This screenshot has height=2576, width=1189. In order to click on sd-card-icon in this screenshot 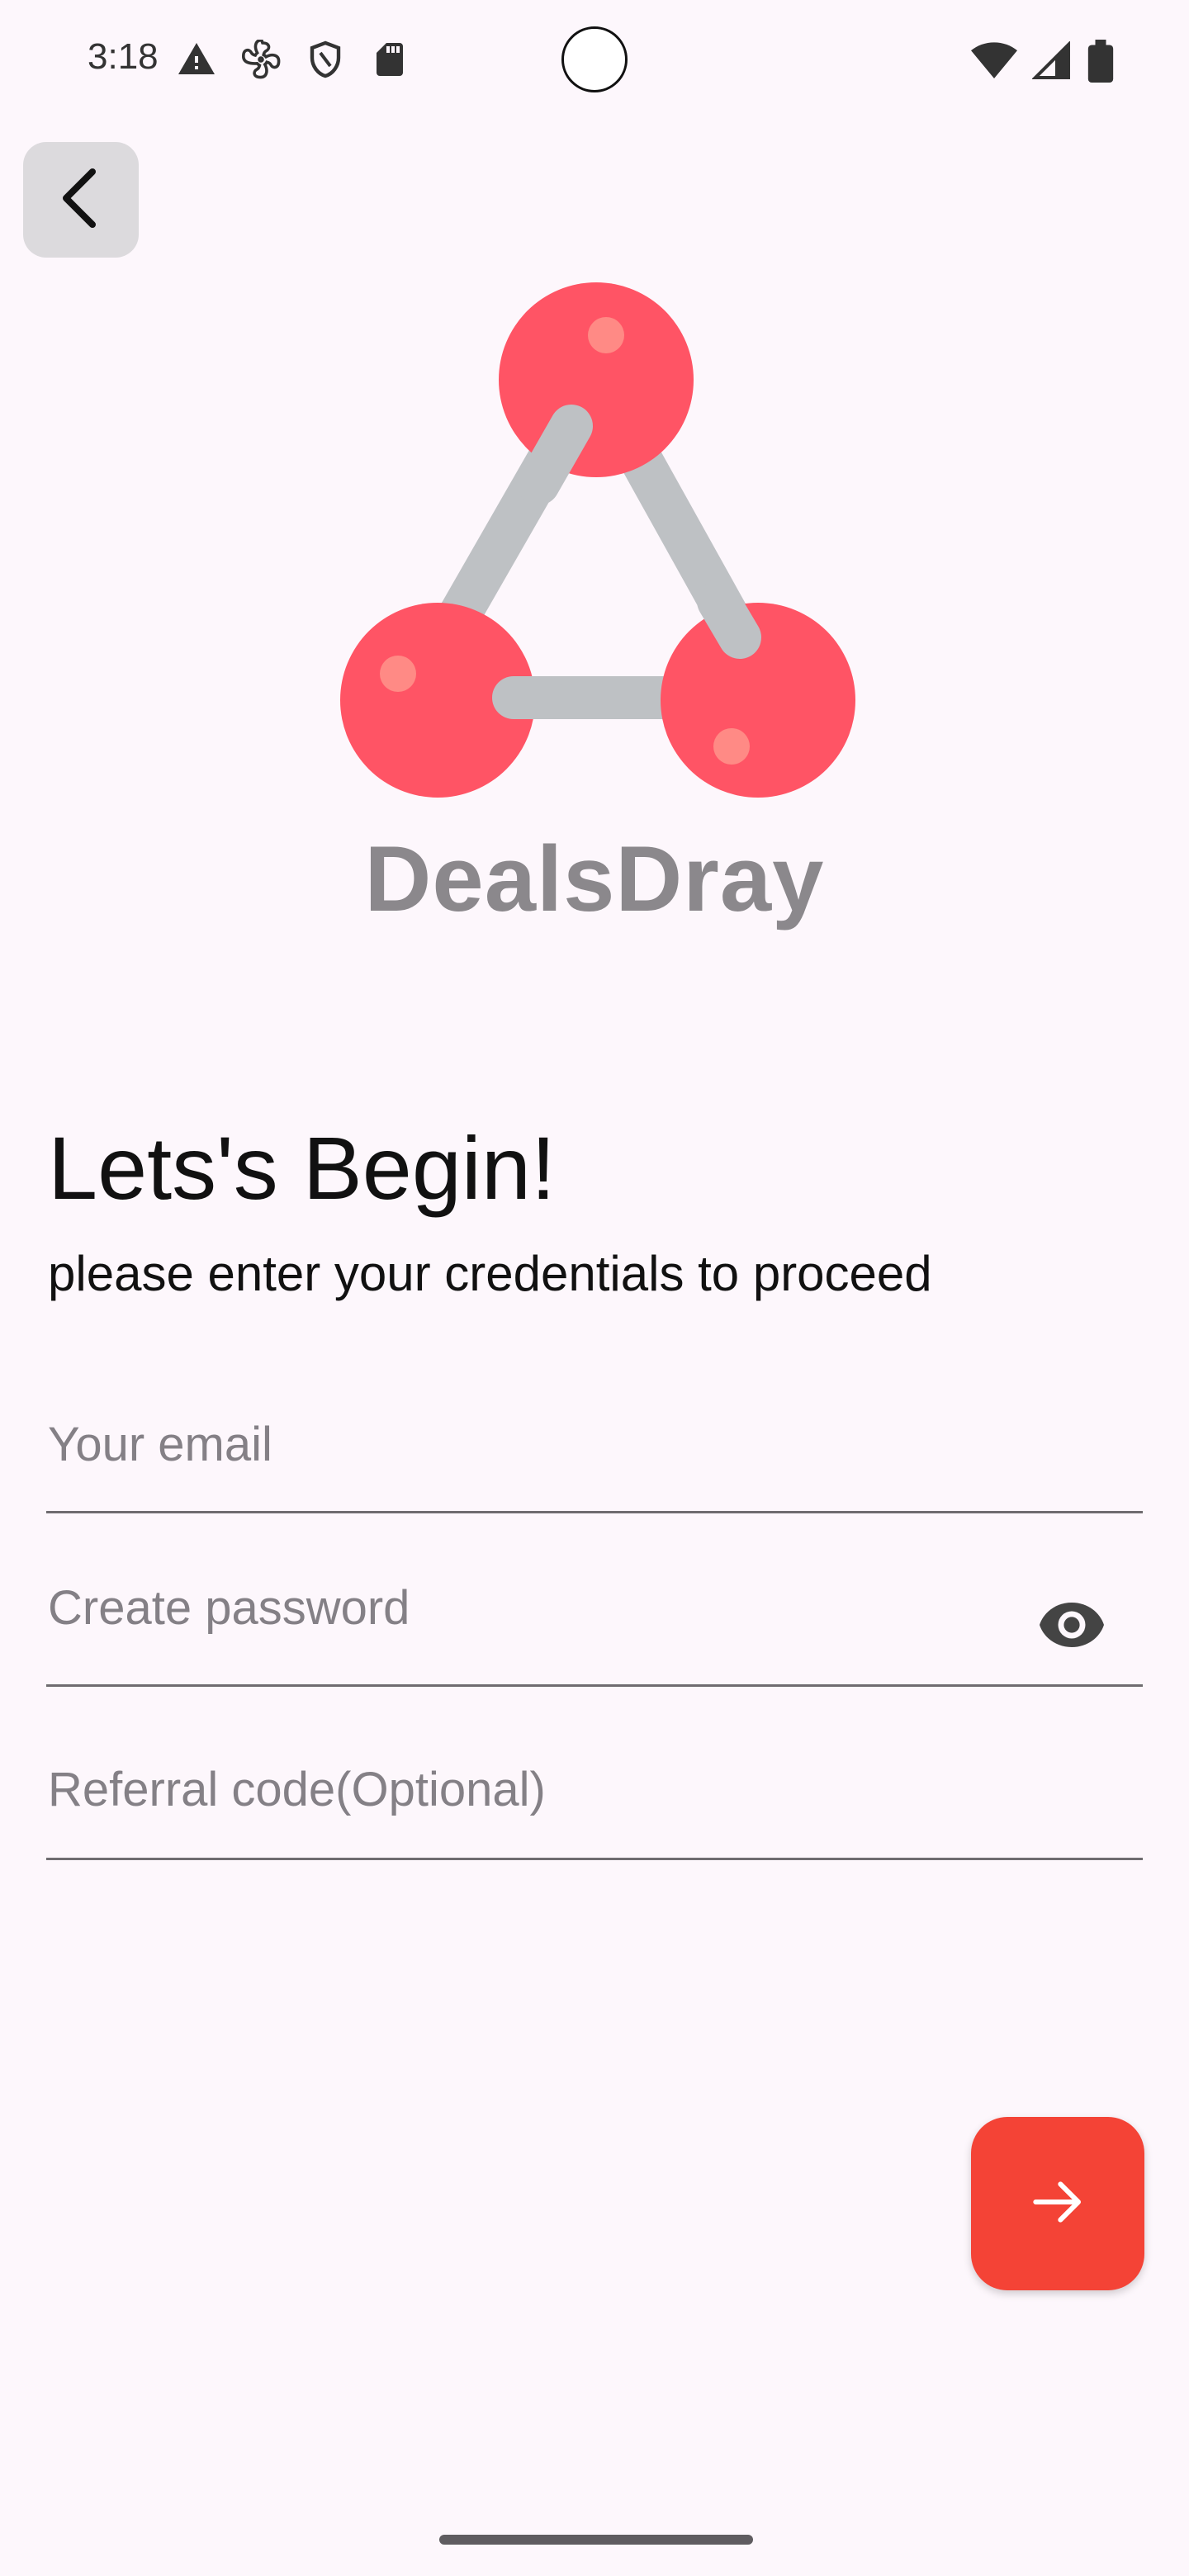, I will do `click(393, 63)`.